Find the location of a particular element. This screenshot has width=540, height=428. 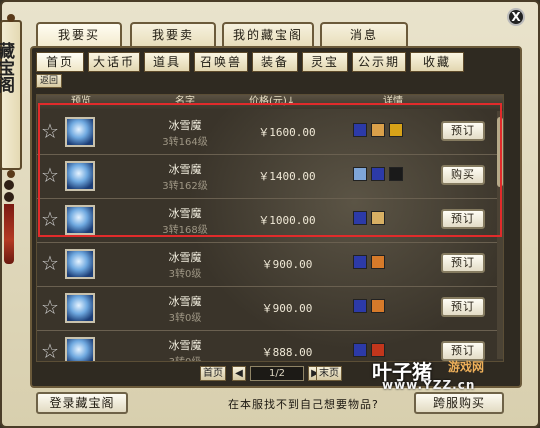

tab-pets: 召唤兽 is located at coordinates (221, 62).